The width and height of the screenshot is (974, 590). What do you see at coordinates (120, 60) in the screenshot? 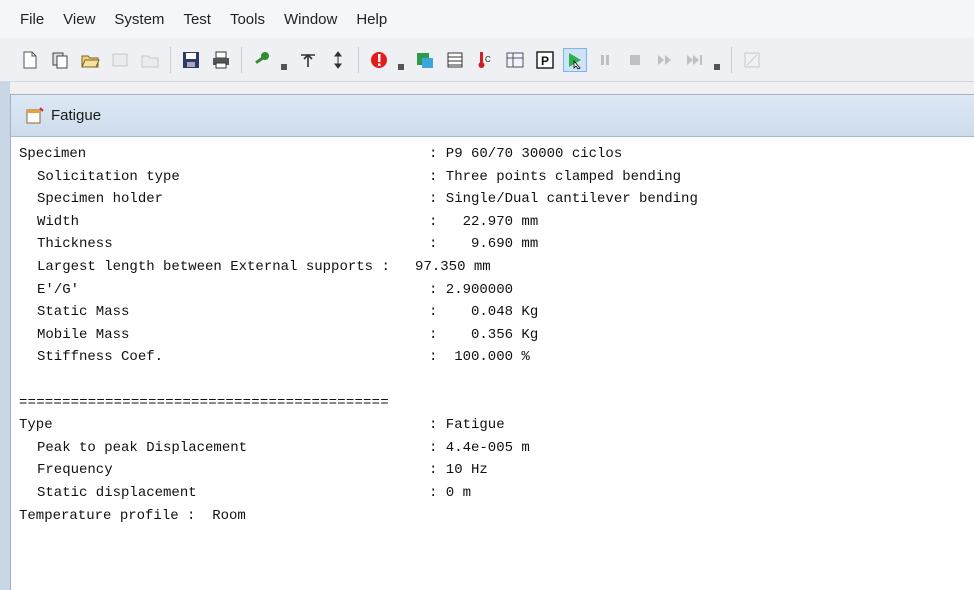
I see `edit-icon` at bounding box center [120, 60].